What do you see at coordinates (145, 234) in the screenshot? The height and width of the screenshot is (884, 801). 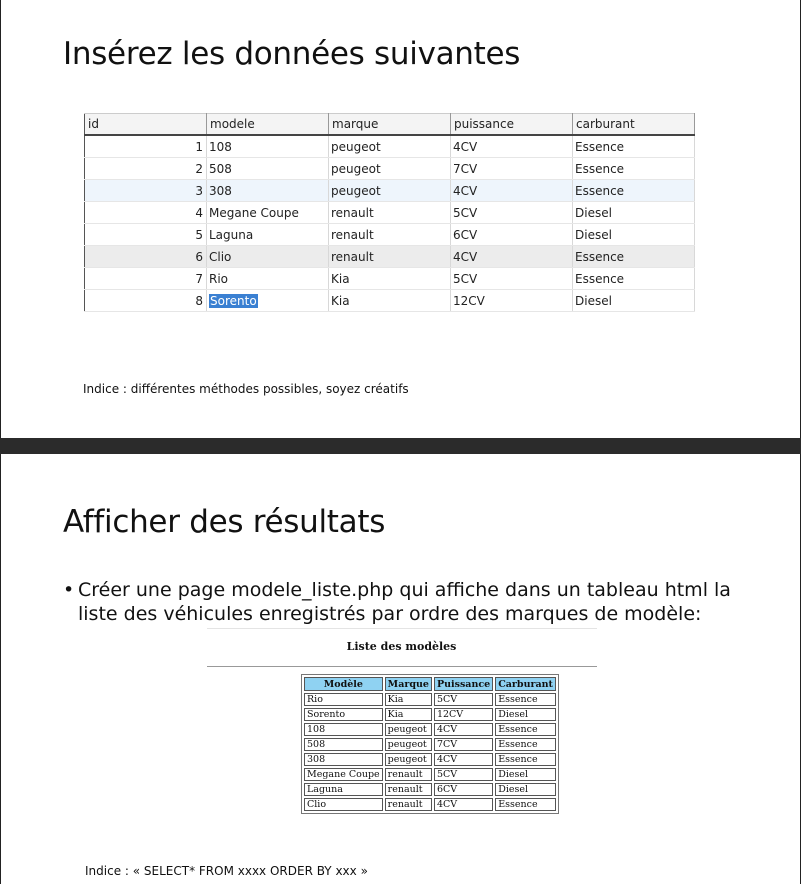 I see `cell-id: 5` at bounding box center [145, 234].